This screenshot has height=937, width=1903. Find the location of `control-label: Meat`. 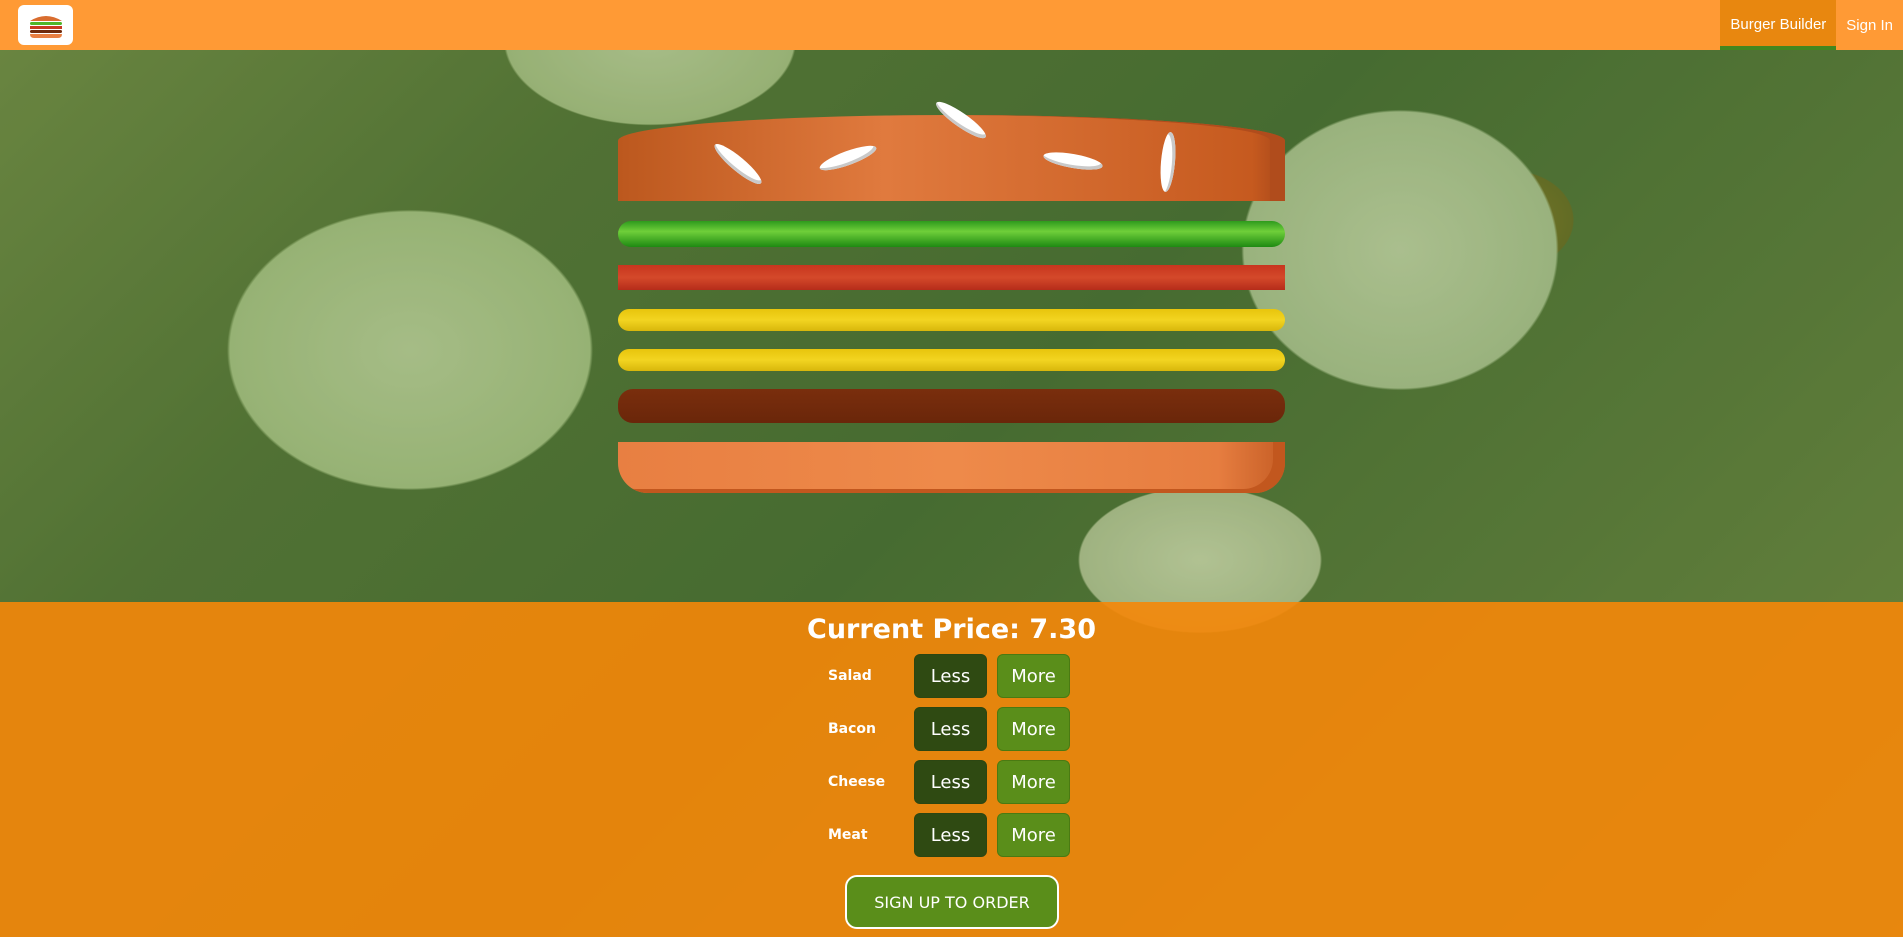

control-label: Meat is located at coordinates (848, 835).